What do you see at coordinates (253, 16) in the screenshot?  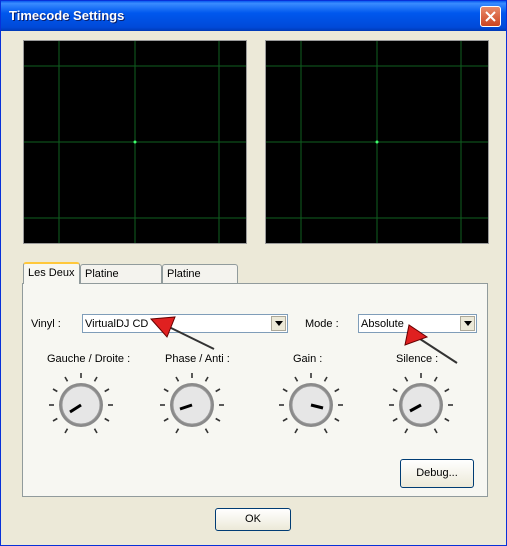 I see `title-bar: Timecode Settings` at bounding box center [253, 16].